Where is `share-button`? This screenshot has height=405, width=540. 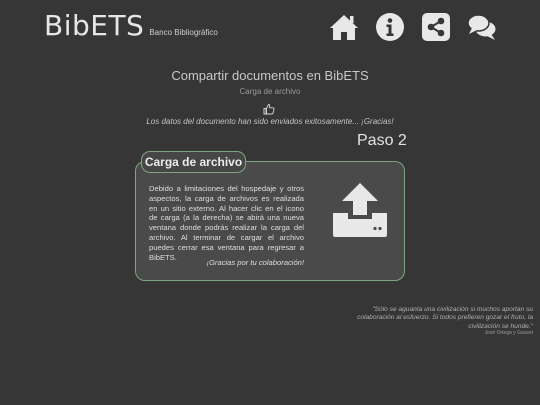
share-button is located at coordinates (436, 27).